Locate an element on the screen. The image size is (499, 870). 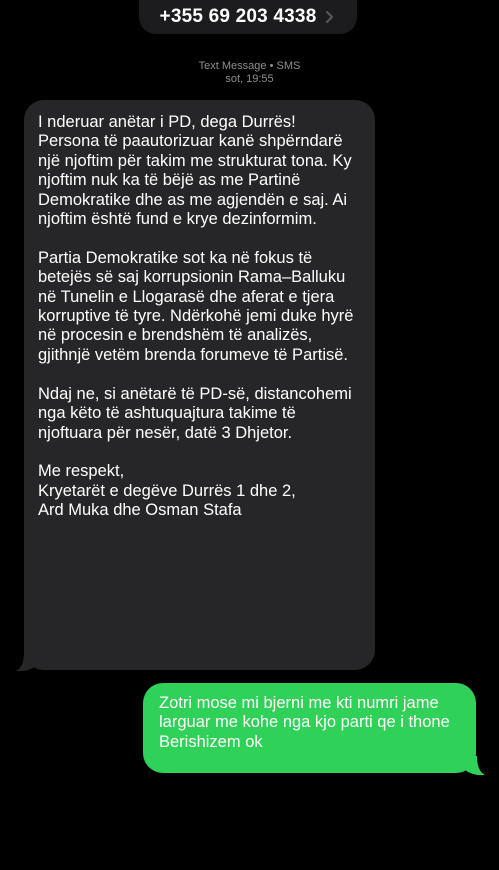
incoming-bubble-tail is located at coordinates (26, 662).